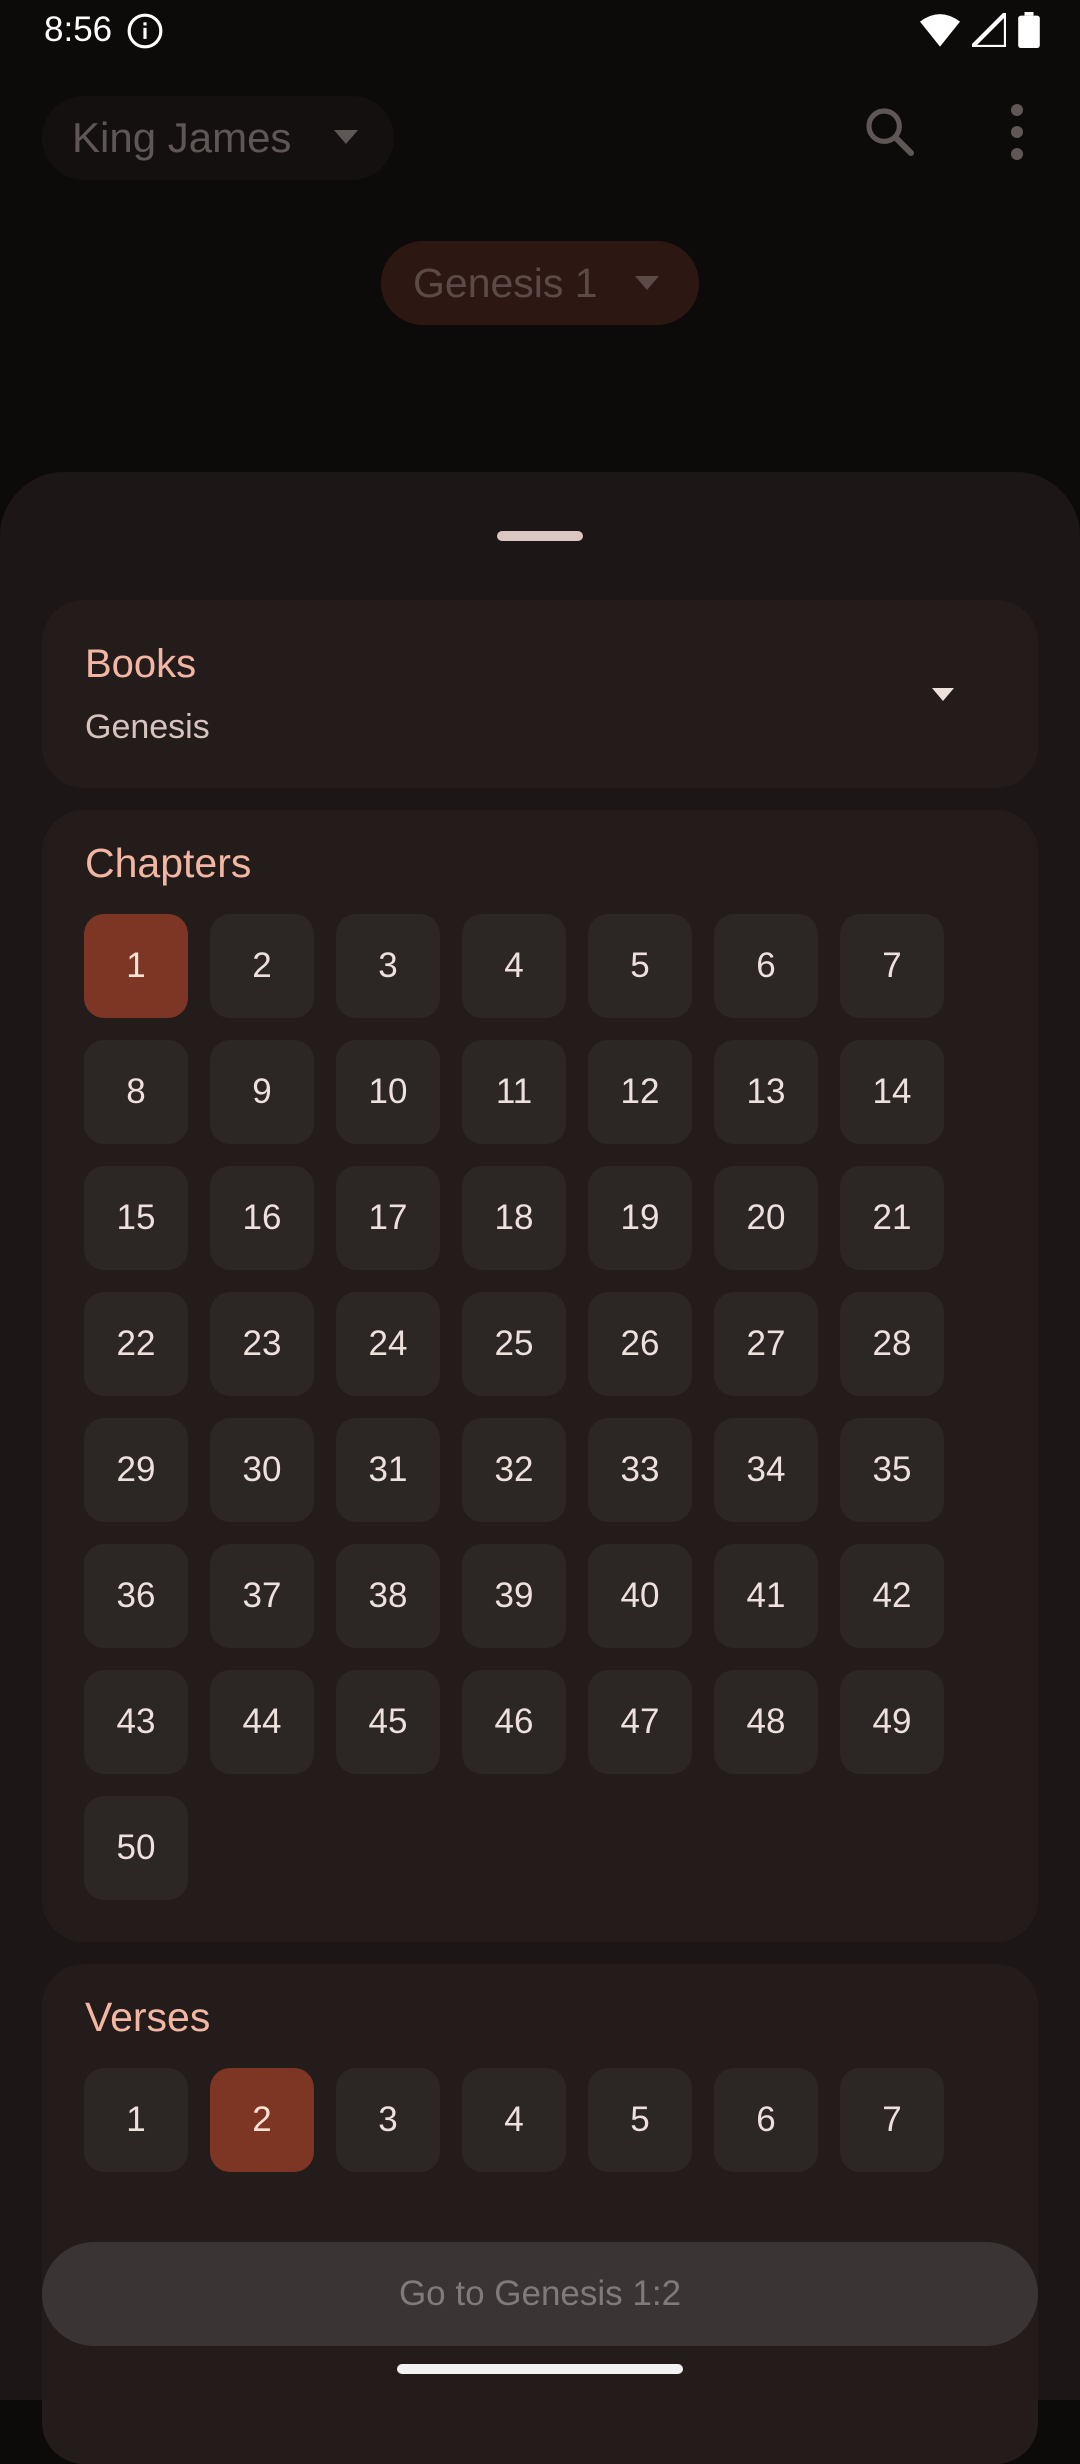 This screenshot has width=1080, height=2464. Describe the element at coordinates (890, 132) in the screenshot. I see `search-icon` at that location.